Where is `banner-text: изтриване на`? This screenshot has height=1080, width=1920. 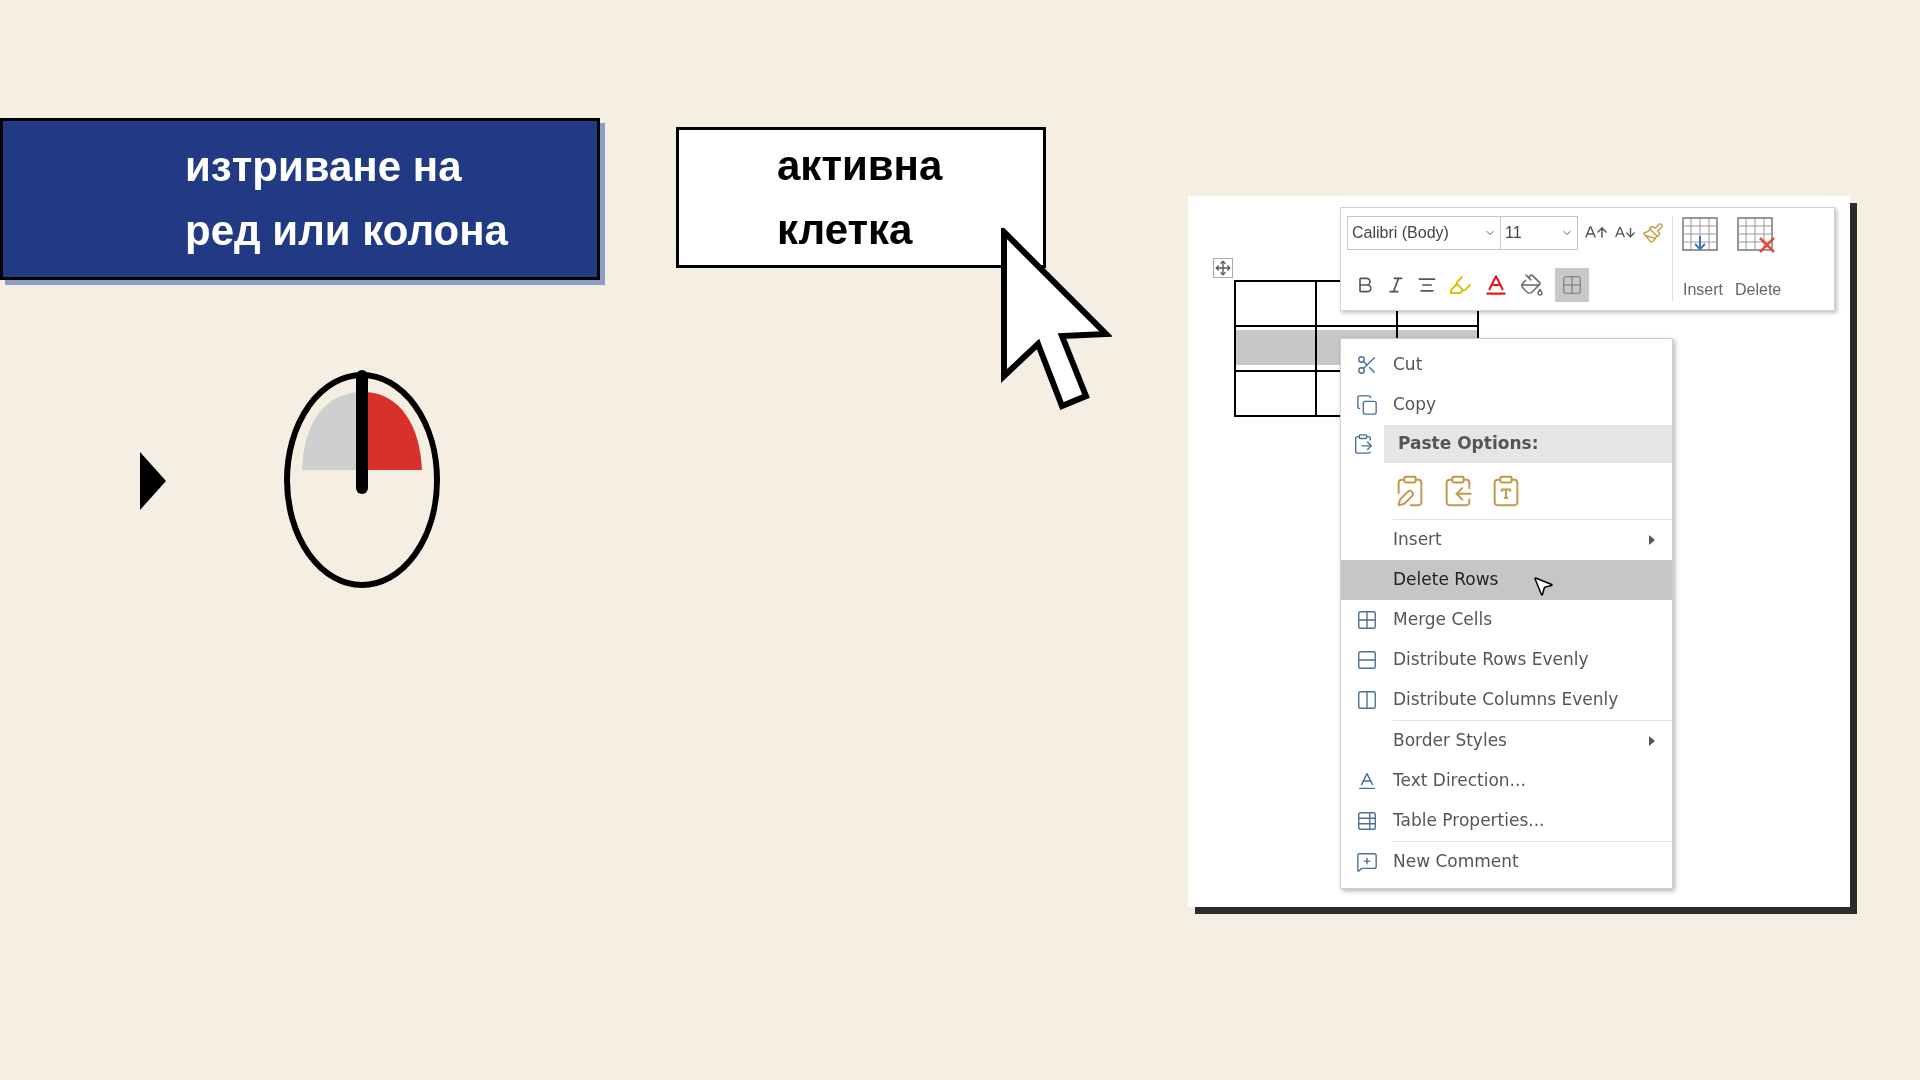 banner-text: изтриване на is located at coordinates (324, 167).